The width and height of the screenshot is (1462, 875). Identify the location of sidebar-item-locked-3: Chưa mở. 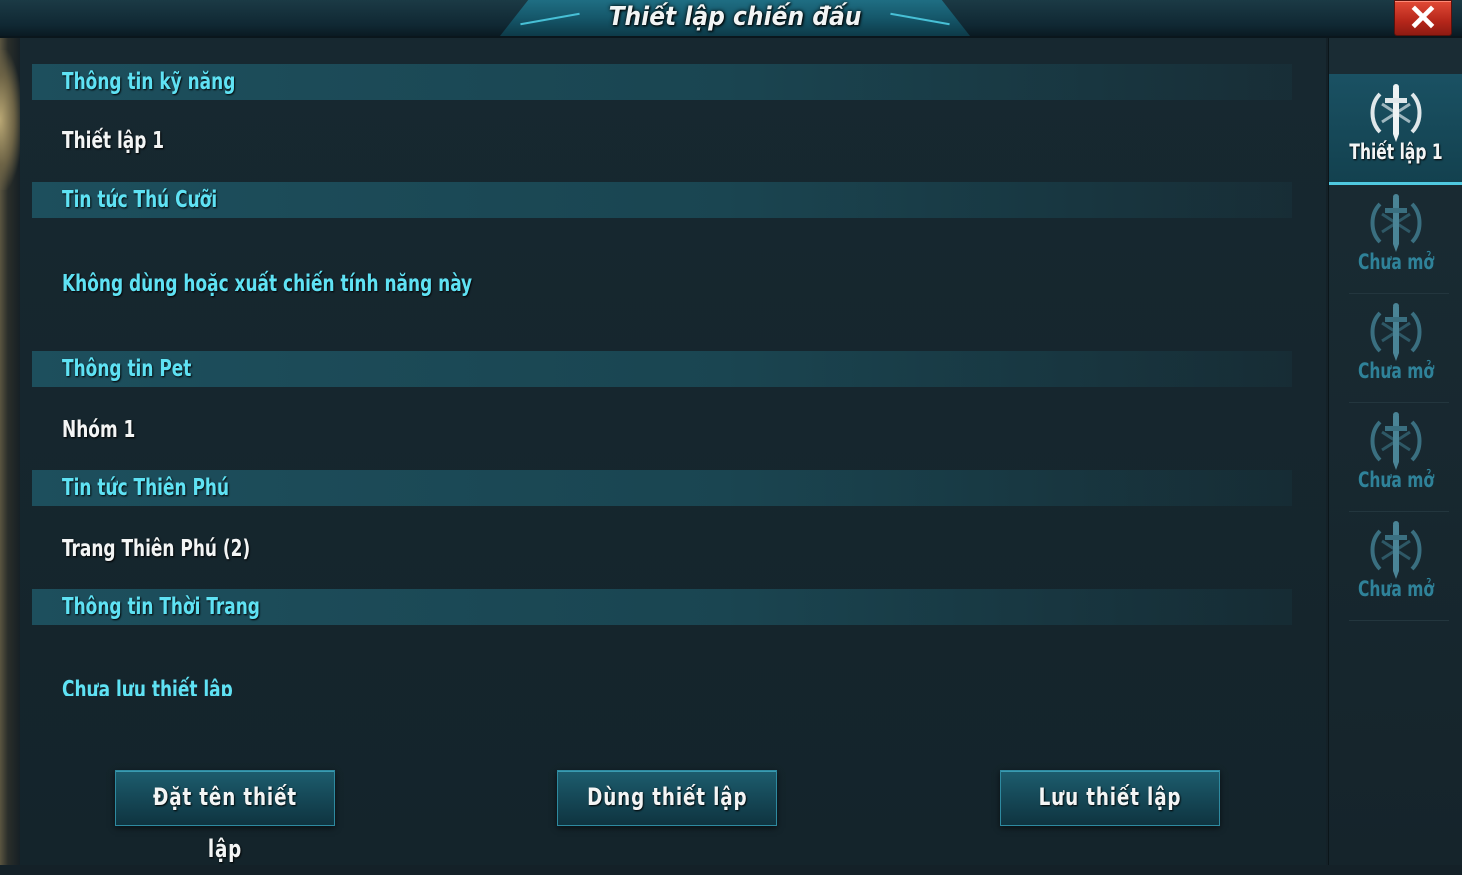
(1395, 348).